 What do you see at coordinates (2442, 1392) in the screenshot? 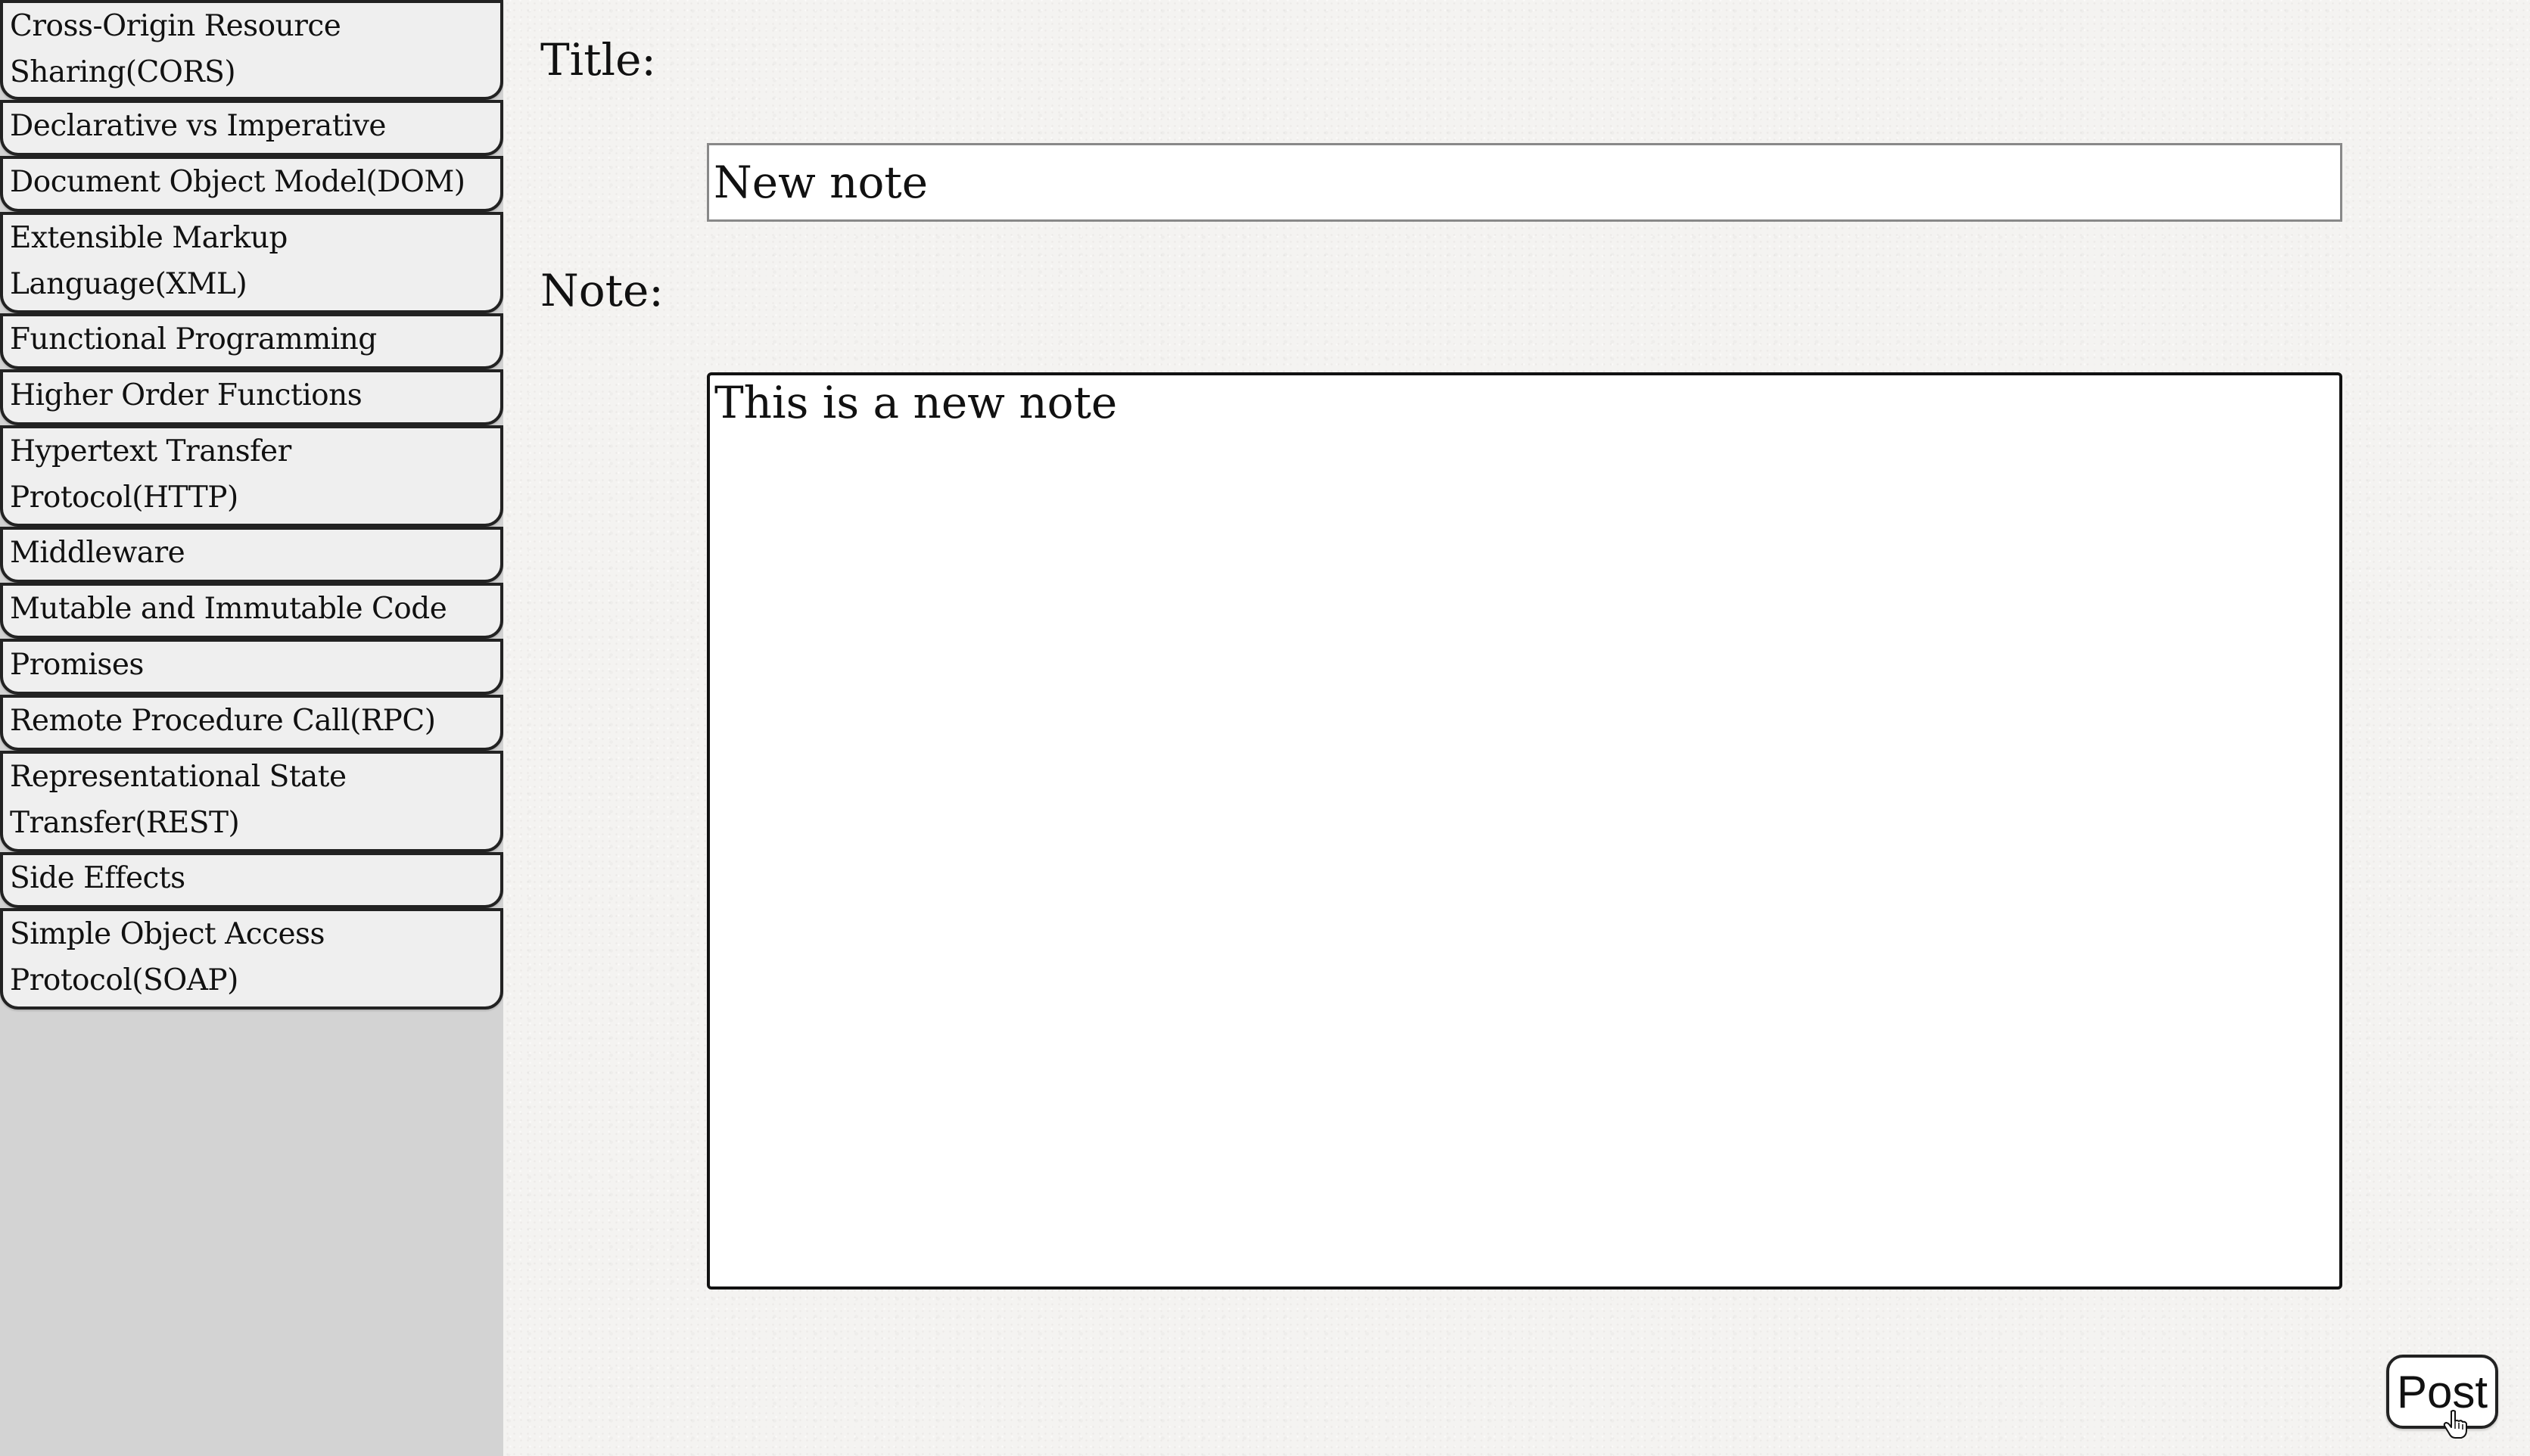
I see `post-button: Post` at bounding box center [2442, 1392].